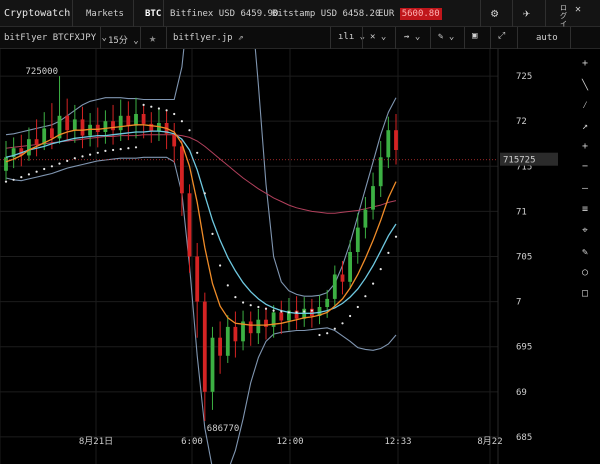 The height and width of the screenshot is (464, 600). What do you see at coordinates (223, 429) in the screenshot?
I see `low-price-label: 686770` at bounding box center [223, 429].